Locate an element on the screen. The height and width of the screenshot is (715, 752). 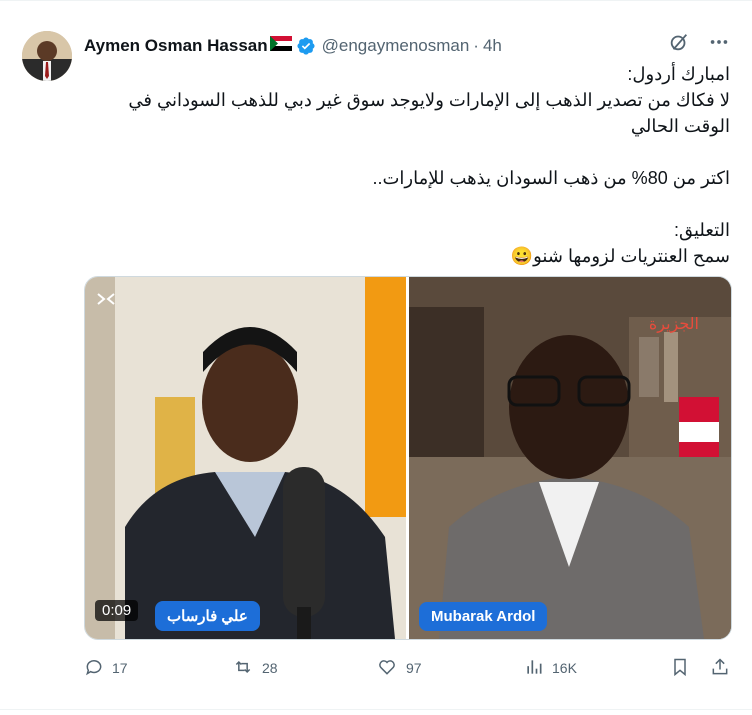
sudan-flag-icon is located at coordinates (280, 46).